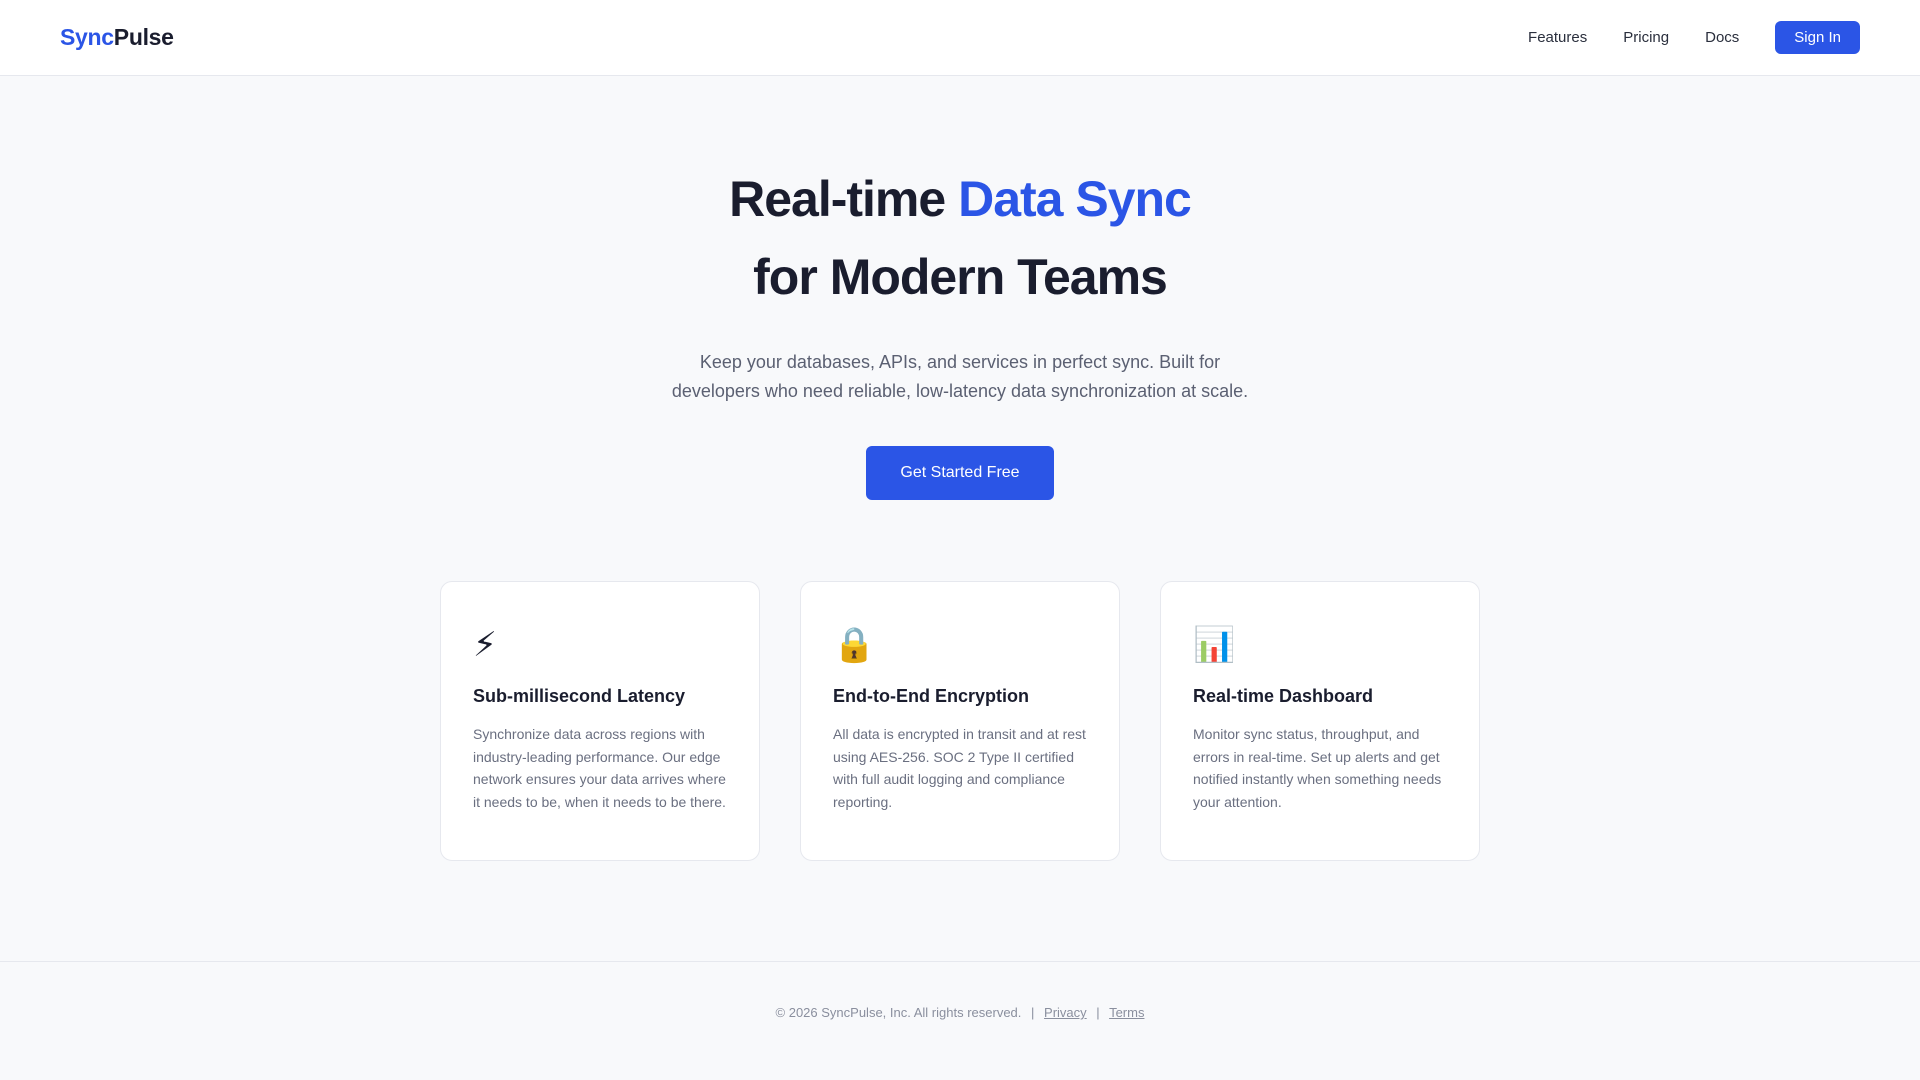  Describe the element at coordinates (1646, 37) in the screenshot. I see `nav-link-pricing: Pricing` at that location.